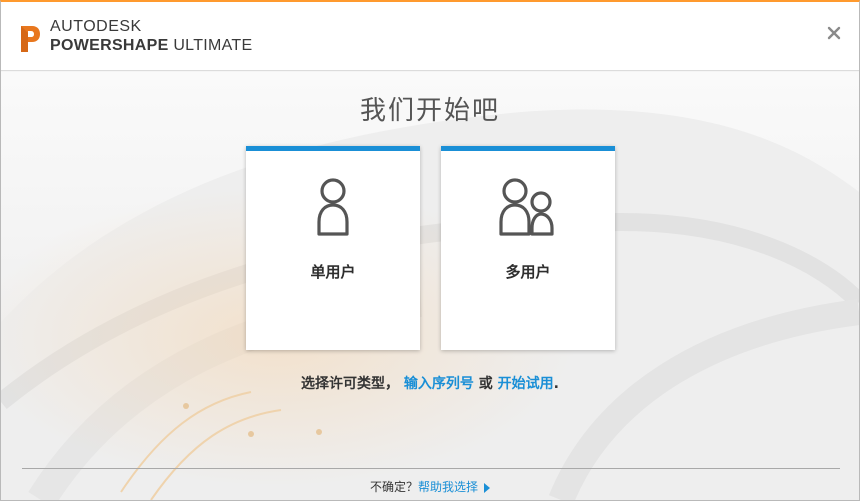 The height and width of the screenshot is (501, 860). I want to click on brand-product-edition: ULTIMATE, so click(210, 45).